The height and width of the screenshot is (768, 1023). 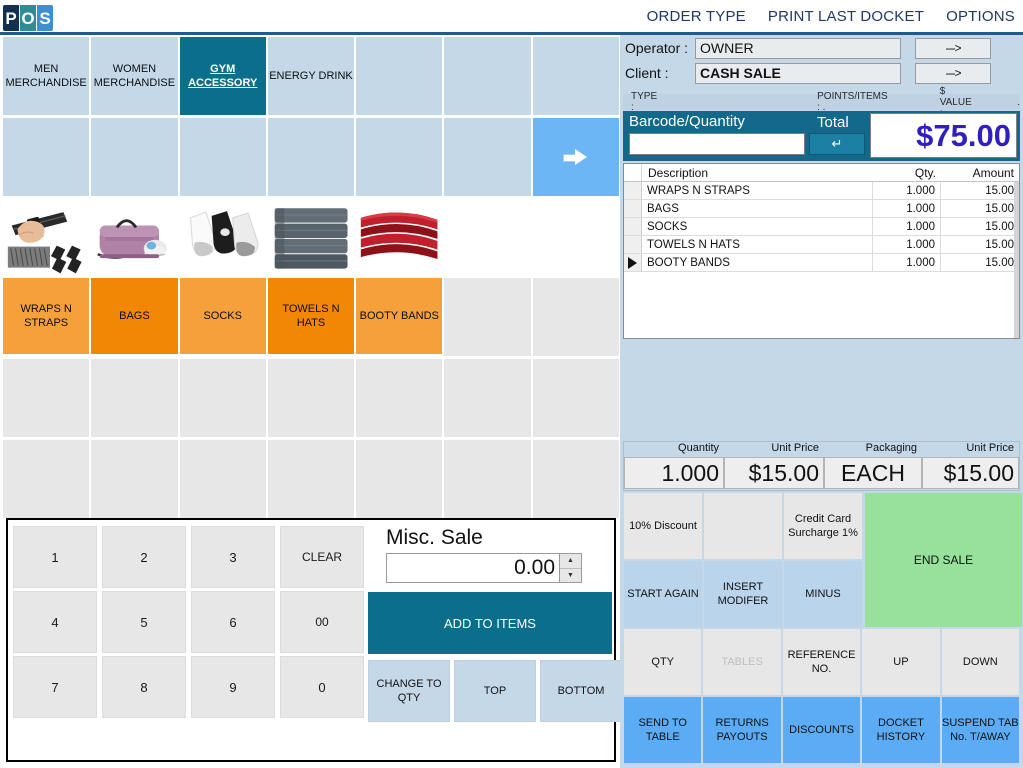 I want to click on key-9: 9, so click(x=233, y=687).